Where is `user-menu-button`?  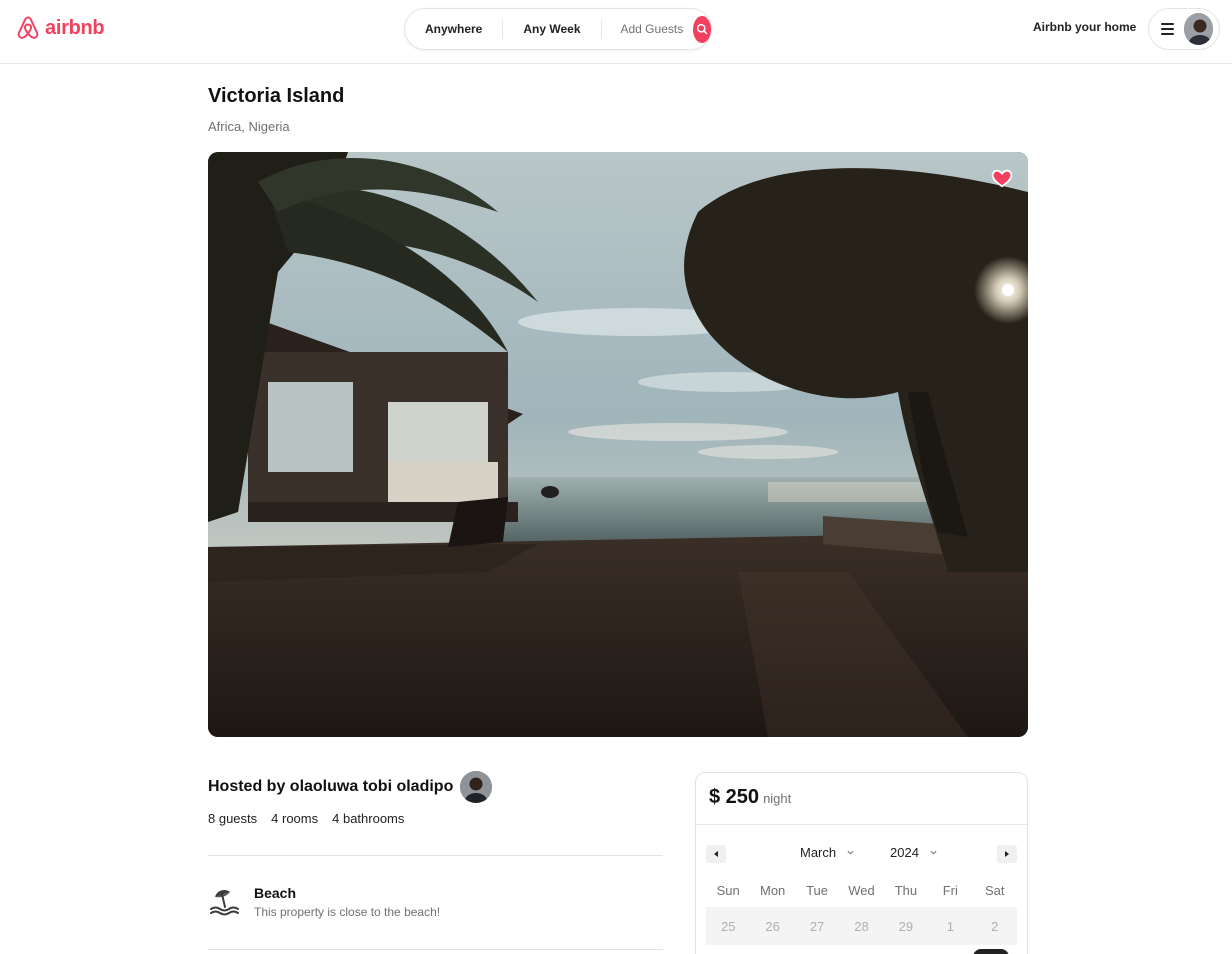
user-menu-button is located at coordinates (1184, 29).